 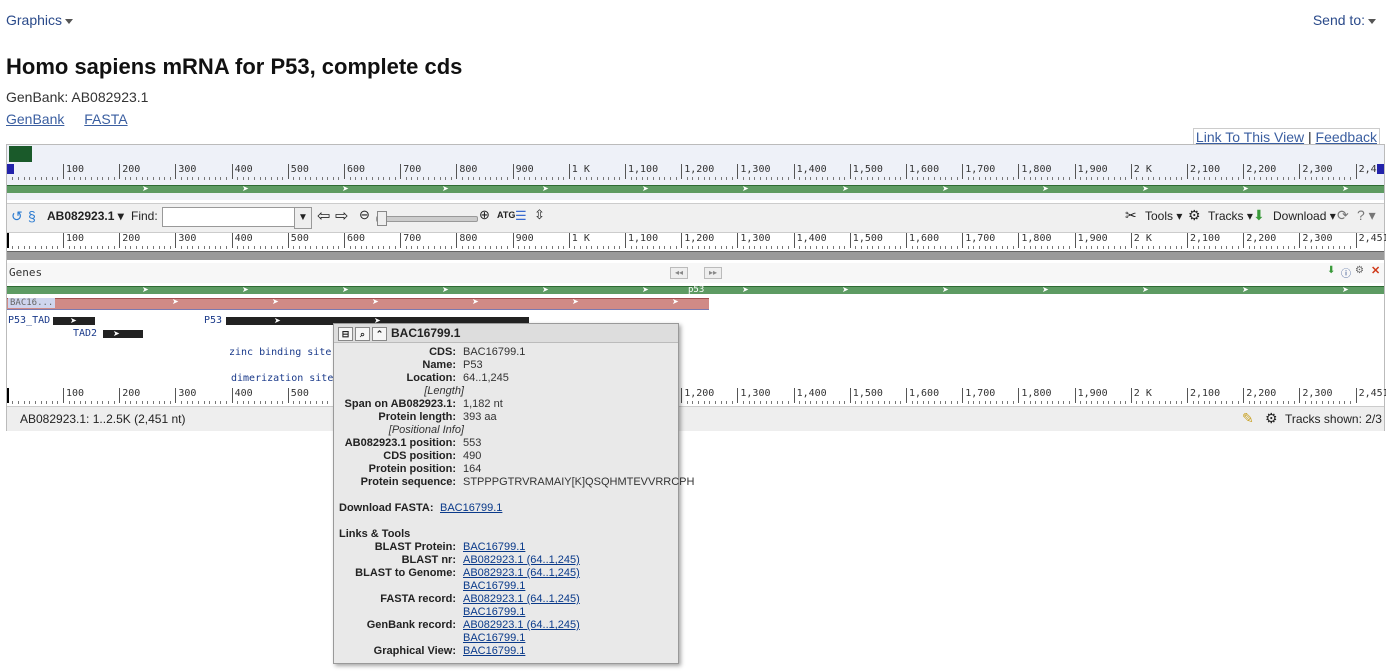 What do you see at coordinates (85, 216) in the screenshot?
I see `sequence-selector: AB082923.1 ▾` at bounding box center [85, 216].